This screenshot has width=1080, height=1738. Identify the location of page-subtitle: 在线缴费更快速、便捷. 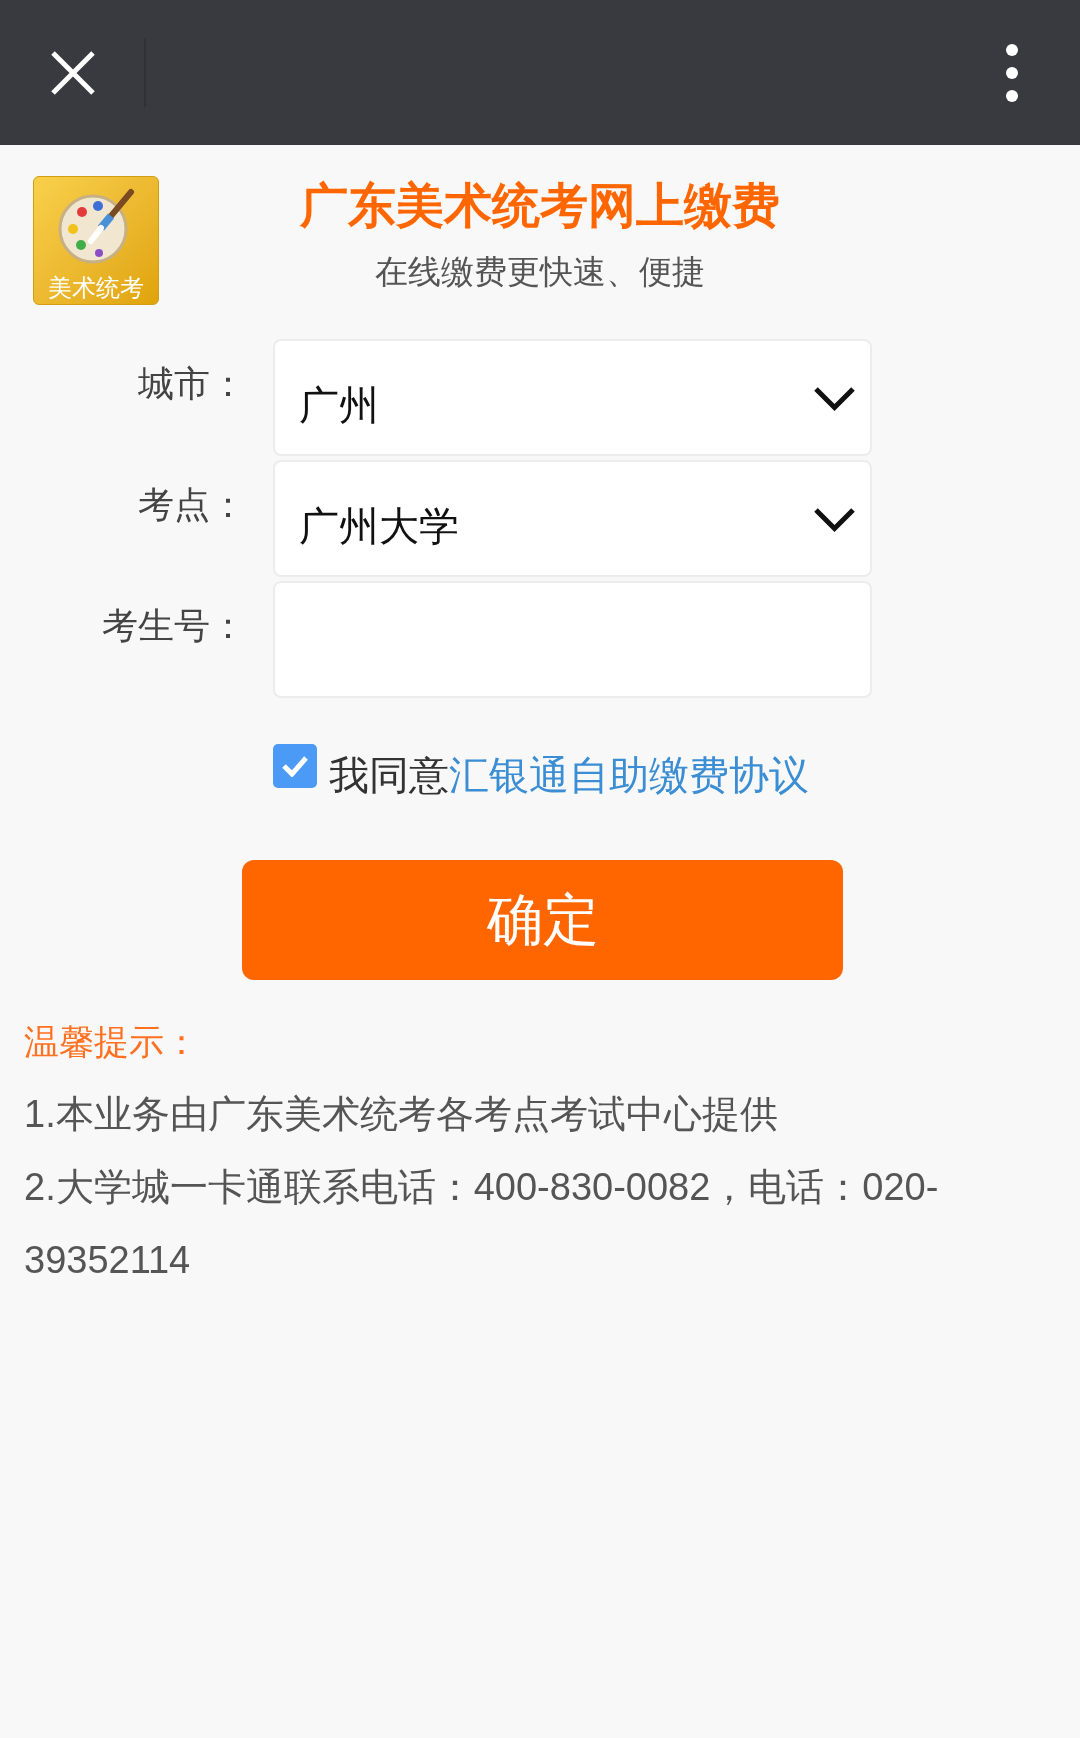
(540, 272).